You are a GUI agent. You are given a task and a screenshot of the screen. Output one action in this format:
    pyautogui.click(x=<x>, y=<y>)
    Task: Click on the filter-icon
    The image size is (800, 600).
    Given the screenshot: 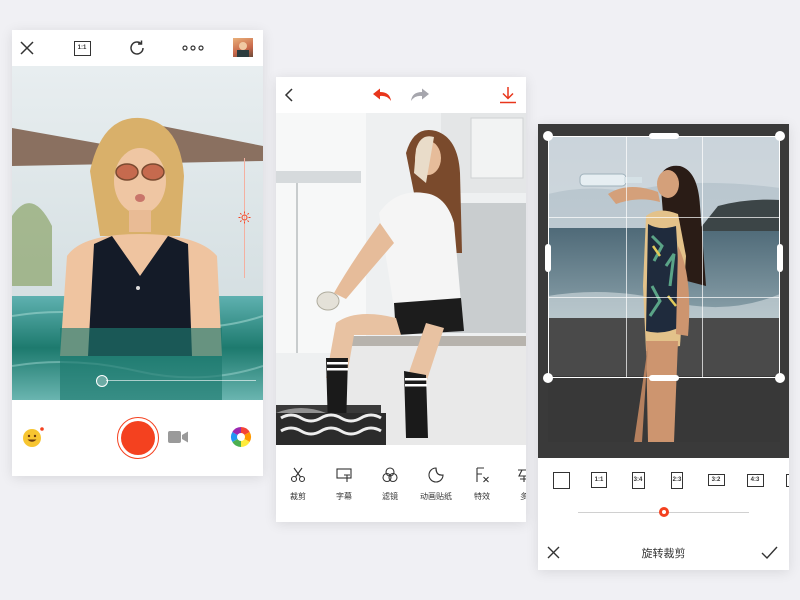 What is the action you would take?
    pyautogui.click(x=390, y=475)
    